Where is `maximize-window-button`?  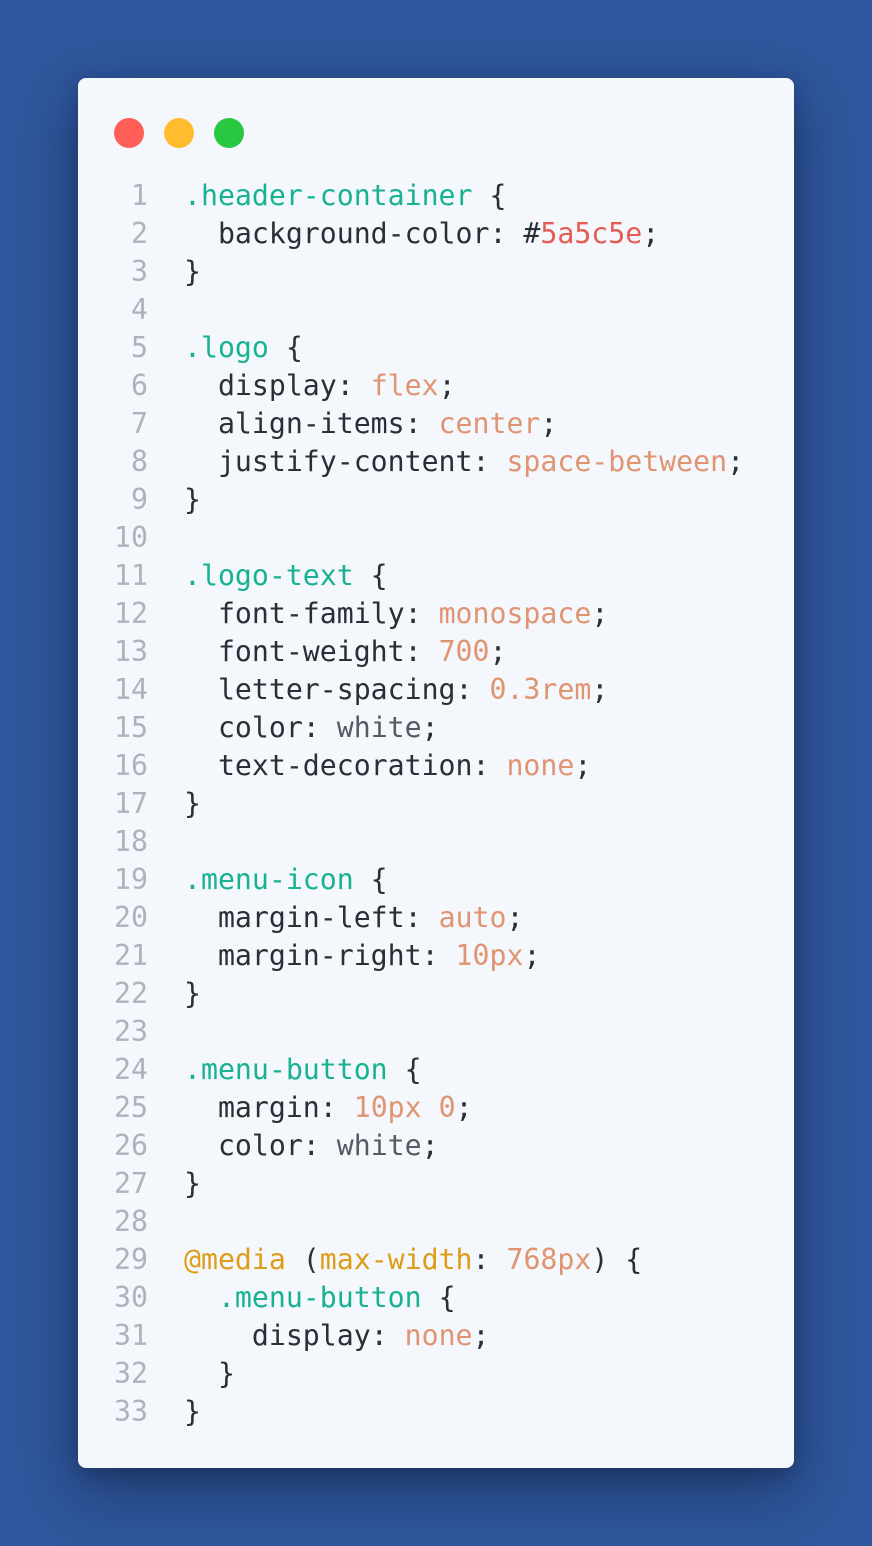 maximize-window-button is located at coordinates (229, 133).